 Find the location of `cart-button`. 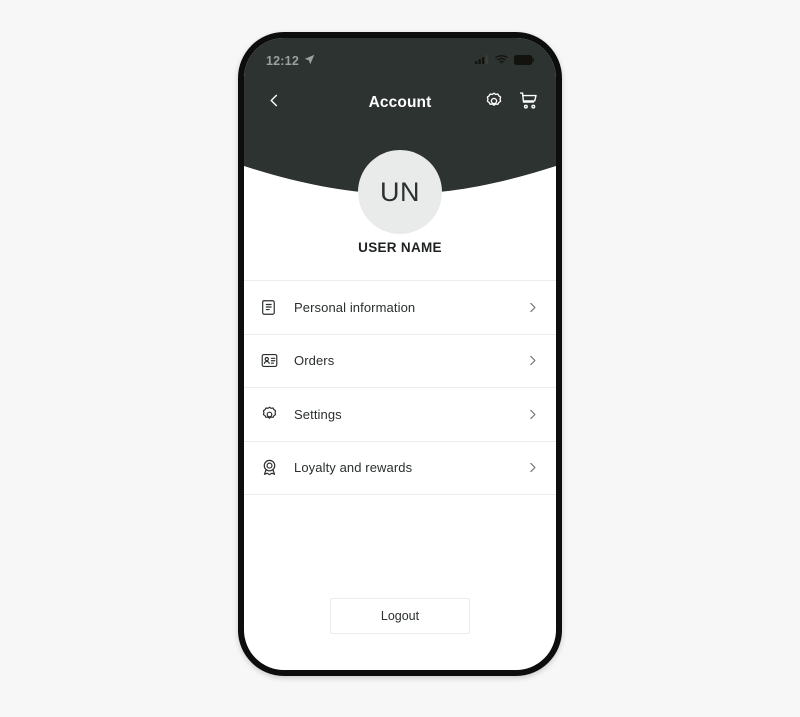

cart-button is located at coordinates (528, 103).